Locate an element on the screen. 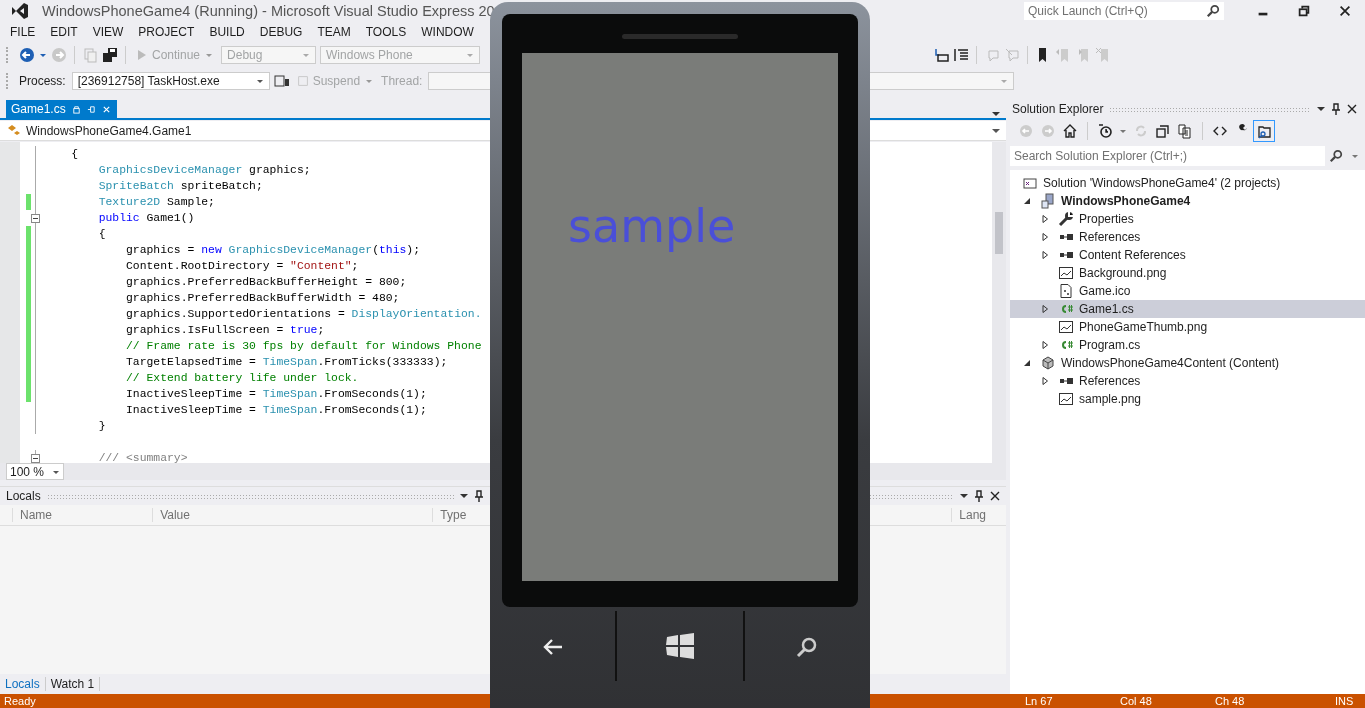  tree-item: WindowsPhoneGame4 is located at coordinates (1187, 201).